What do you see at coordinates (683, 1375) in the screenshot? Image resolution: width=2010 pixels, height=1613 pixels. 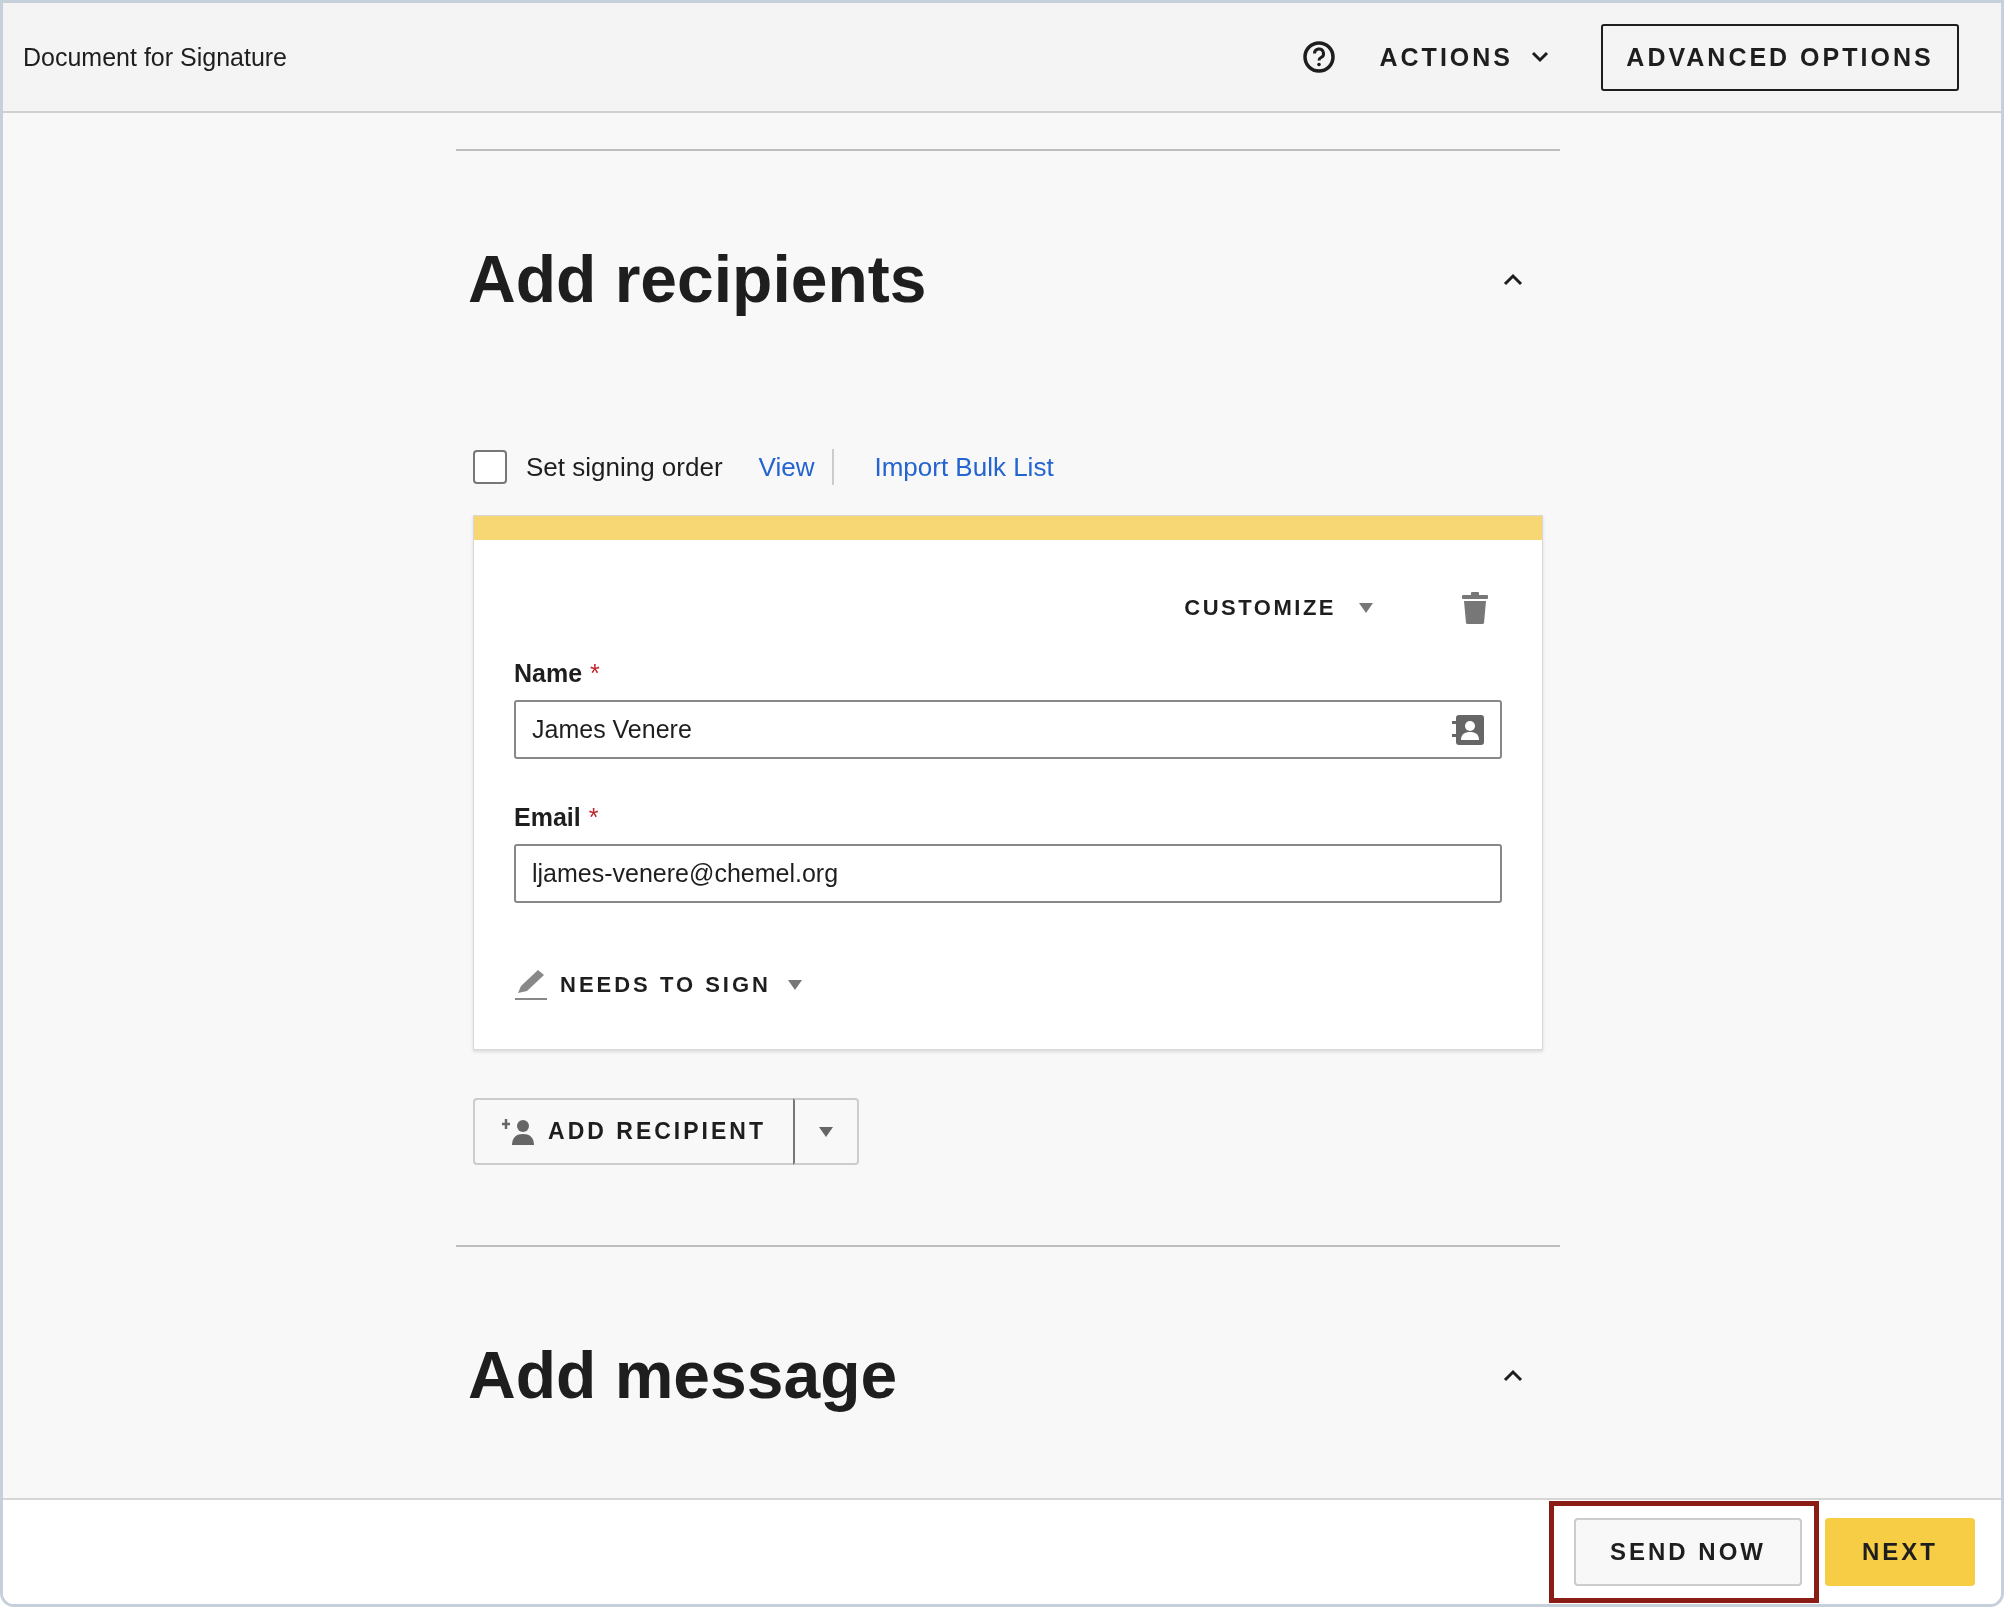 I see `section-heading: Add message` at bounding box center [683, 1375].